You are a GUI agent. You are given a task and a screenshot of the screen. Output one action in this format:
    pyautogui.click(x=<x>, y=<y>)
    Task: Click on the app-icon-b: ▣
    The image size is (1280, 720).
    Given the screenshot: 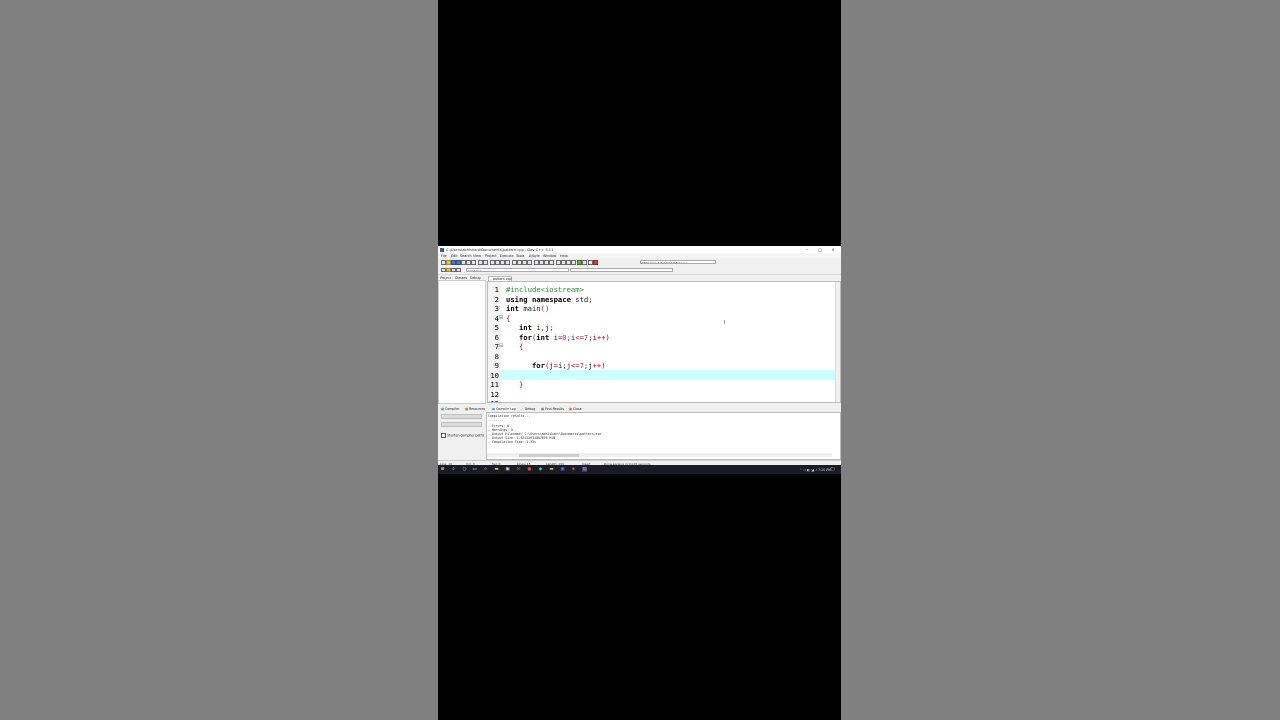 What is the action you would take?
    pyautogui.click(x=562, y=469)
    